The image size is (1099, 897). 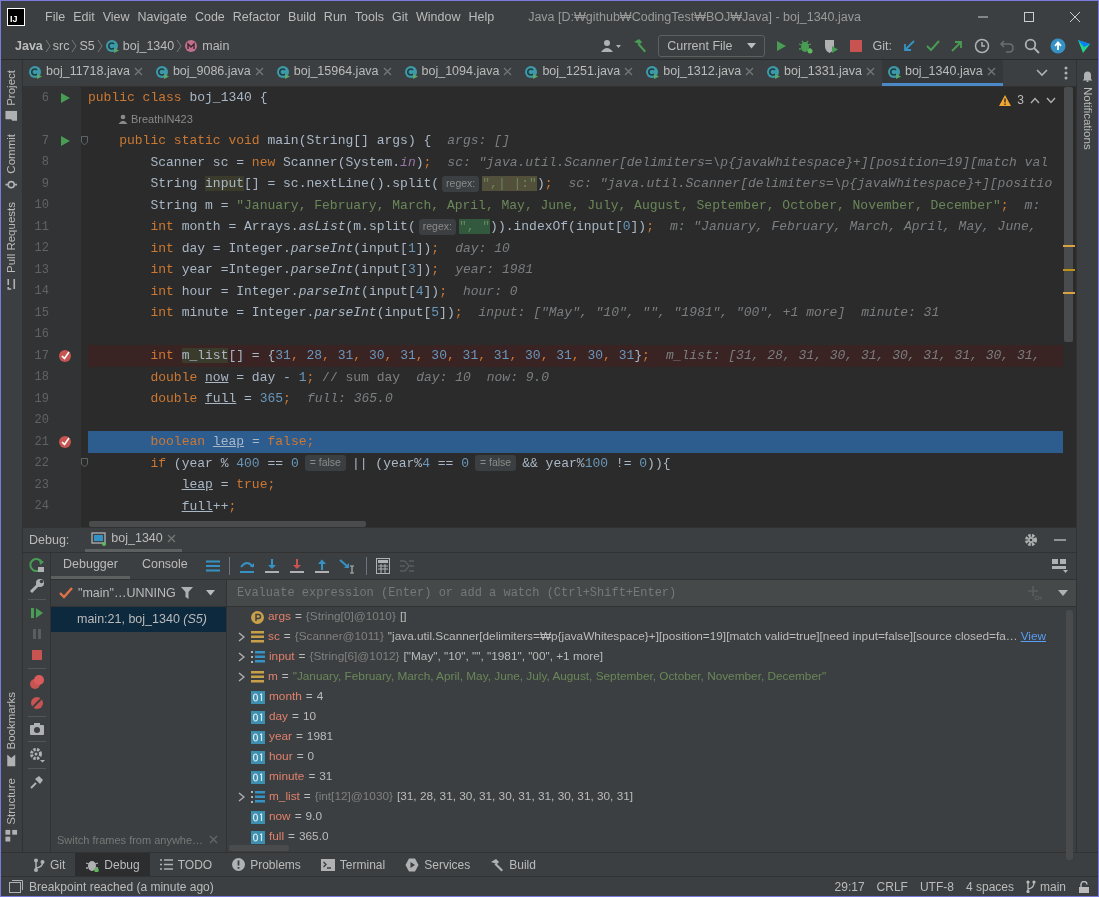 What do you see at coordinates (1087, 110) in the screenshot?
I see `tool-window-button: Notifications` at bounding box center [1087, 110].